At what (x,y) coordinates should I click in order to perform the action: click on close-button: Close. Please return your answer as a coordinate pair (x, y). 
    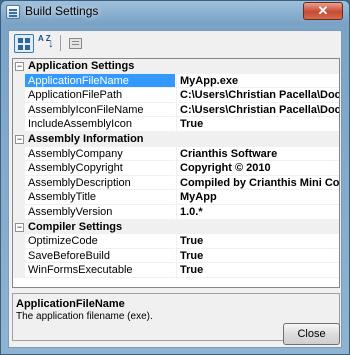
    Looking at the image, I should click on (311, 334).